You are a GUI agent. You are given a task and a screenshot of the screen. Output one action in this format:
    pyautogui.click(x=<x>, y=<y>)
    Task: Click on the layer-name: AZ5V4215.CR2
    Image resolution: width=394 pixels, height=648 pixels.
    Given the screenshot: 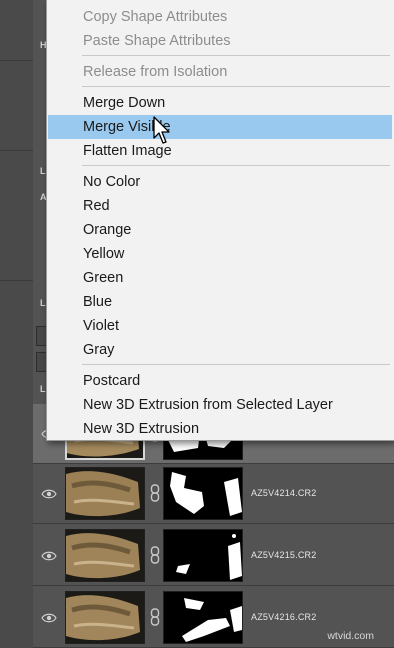 What is the action you would take?
    pyautogui.click(x=284, y=555)
    